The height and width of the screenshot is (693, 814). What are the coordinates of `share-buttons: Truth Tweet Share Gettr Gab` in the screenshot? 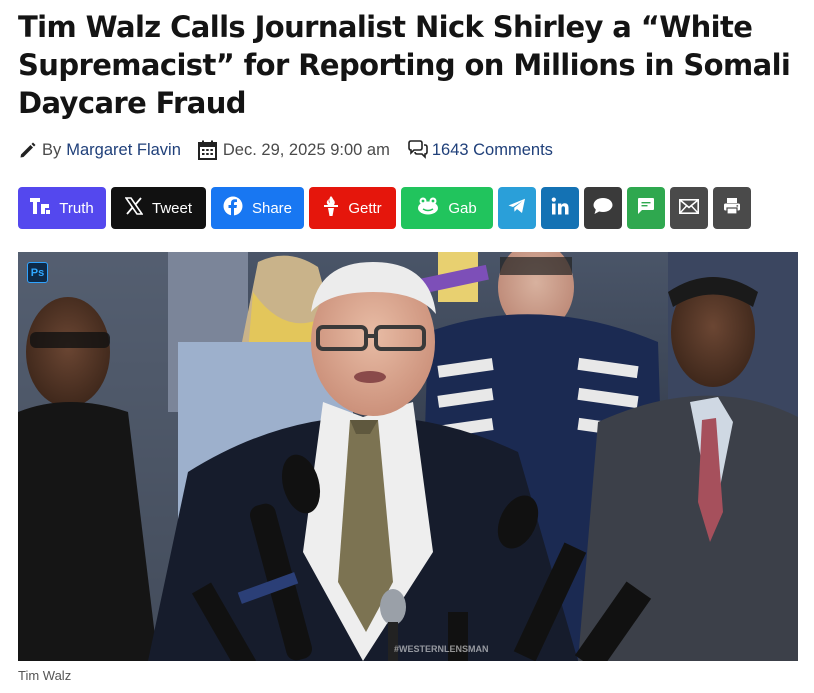 It's located at (413, 208).